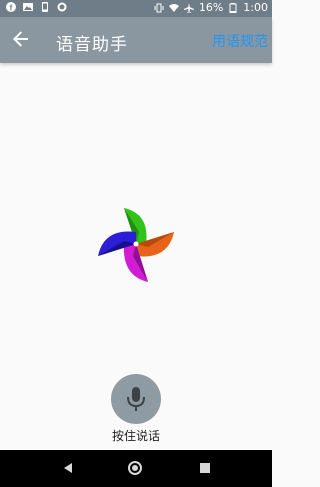 The width and height of the screenshot is (320, 487). Describe the element at coordinates (92, 45) in the screenshot. I see `page-title: 语音助手` at that location.